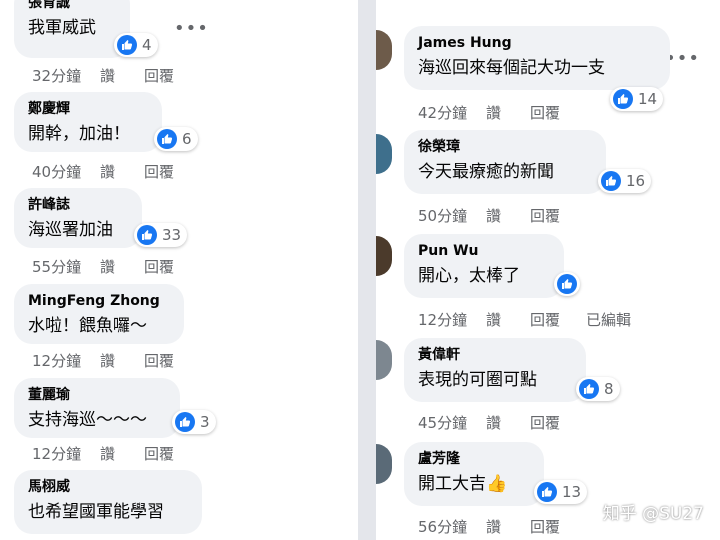  I want to click on comment-bubble: 鄭慶輝 開幹，加油！, so click(88, 122).